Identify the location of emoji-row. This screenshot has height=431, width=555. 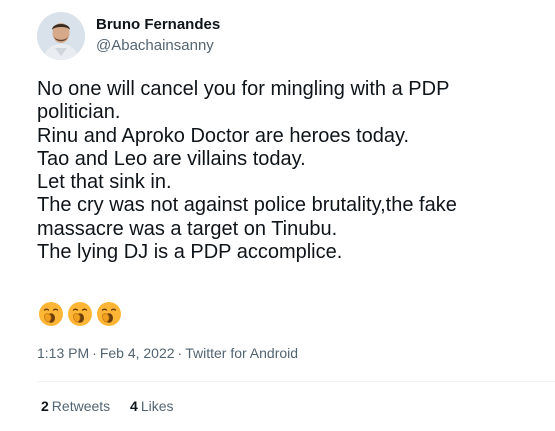
(80, 314).